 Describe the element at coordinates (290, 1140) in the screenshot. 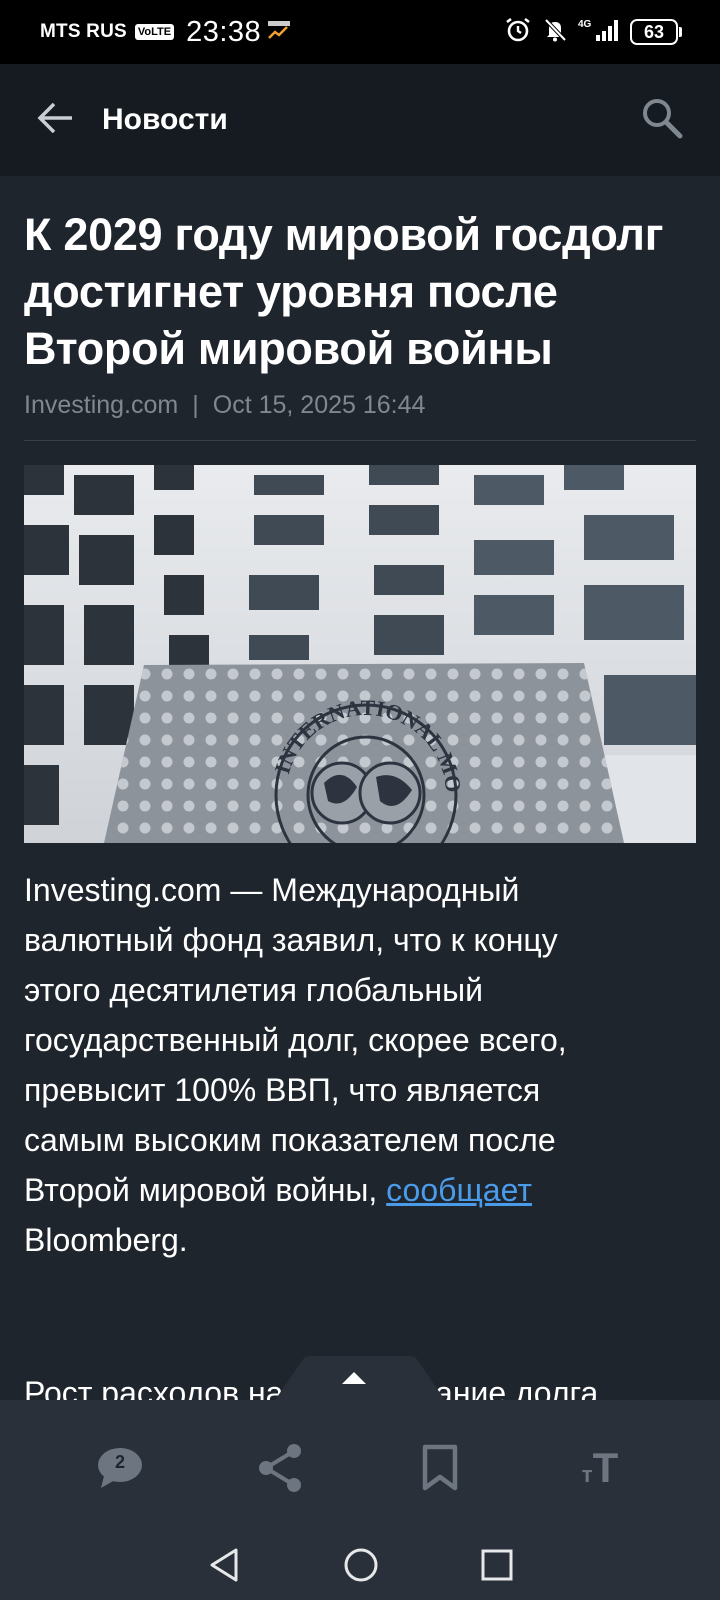

I see `paragraph-line: самым высоким показателем после` at that location.